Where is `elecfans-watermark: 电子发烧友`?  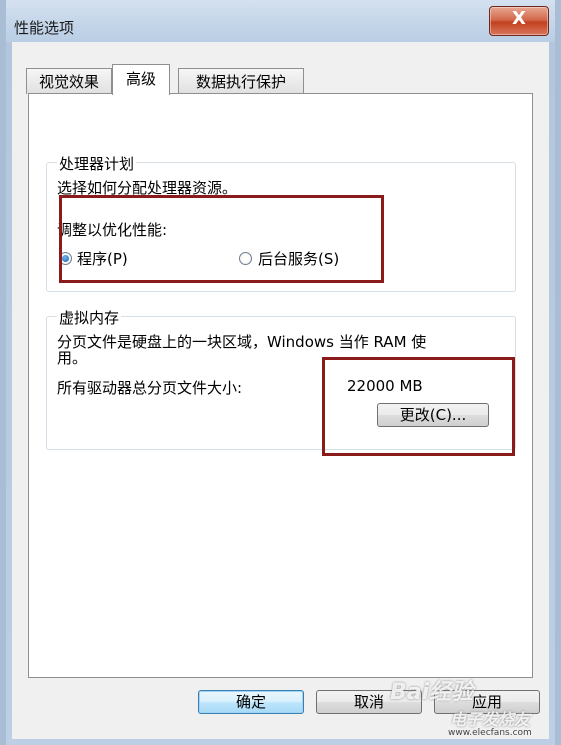
elecfans-watermark: 电子发烧友 is located at coordinates (490, 719).